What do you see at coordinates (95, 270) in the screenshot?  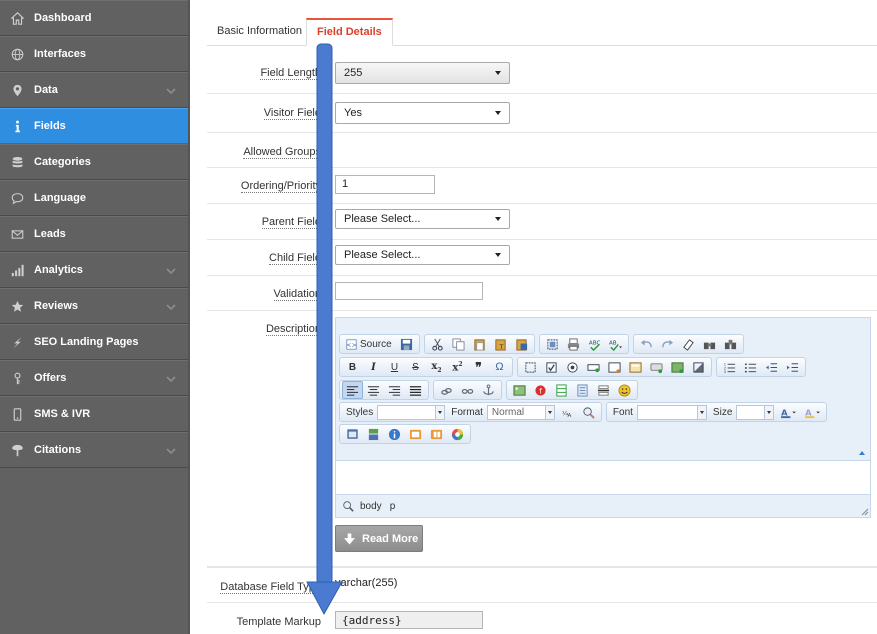 I see `sidebar-item-analytics: Analytics` at bounding box center [95, 270].